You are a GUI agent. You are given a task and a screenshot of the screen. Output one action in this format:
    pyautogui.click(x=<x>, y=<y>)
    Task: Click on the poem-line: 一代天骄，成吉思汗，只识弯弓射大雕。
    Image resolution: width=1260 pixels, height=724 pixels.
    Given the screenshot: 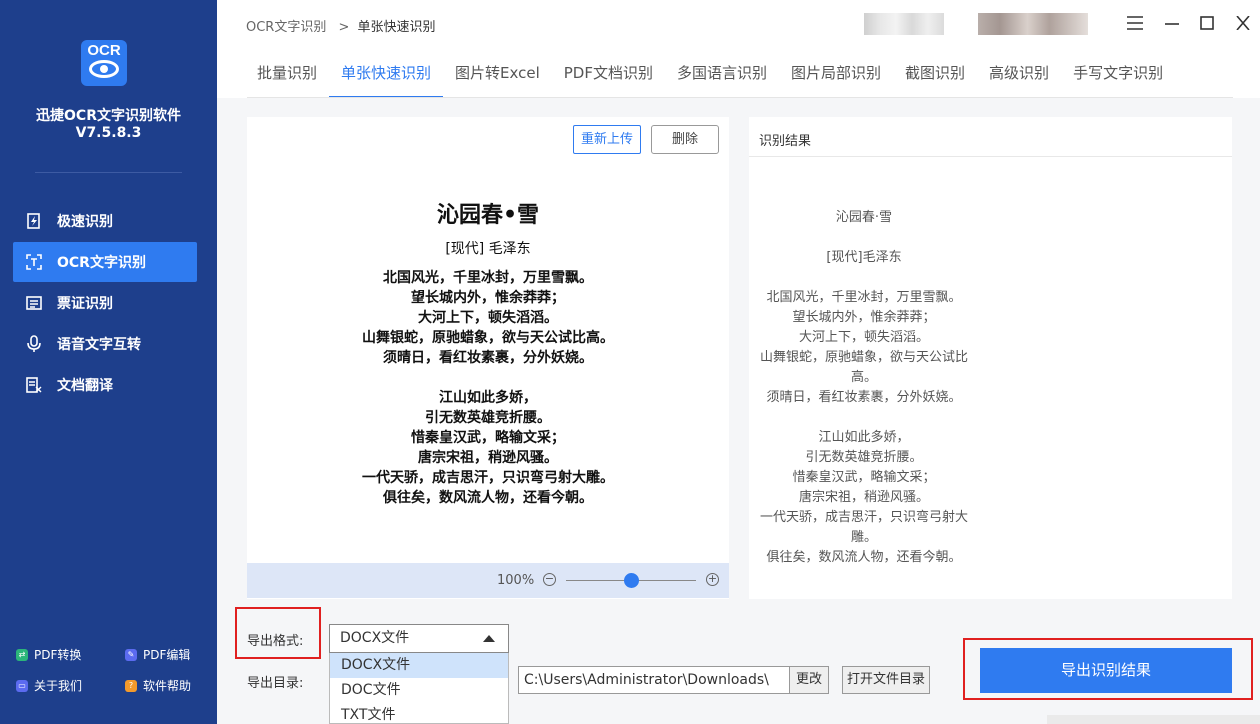 What is the action you would take?
    pyautogui.click(x=488, y=478)
    